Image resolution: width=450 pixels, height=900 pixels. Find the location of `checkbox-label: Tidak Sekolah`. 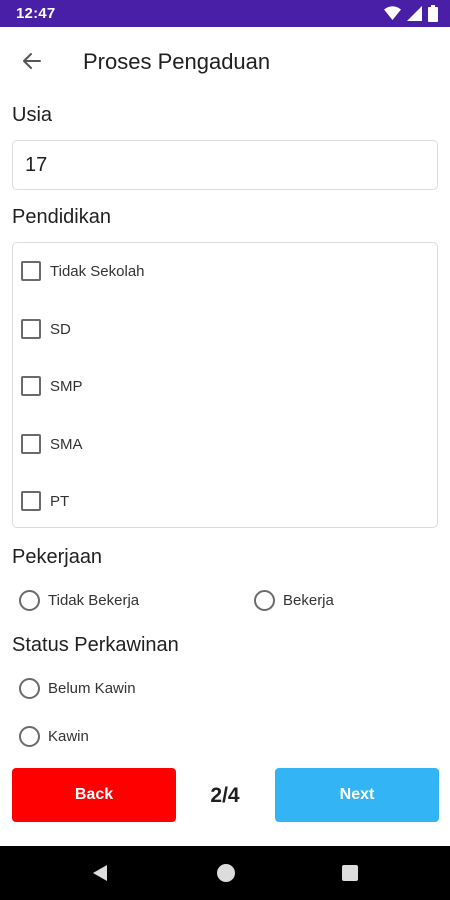

checkbox-label: Tidak Sekolah is located at coordinates (97, 271).